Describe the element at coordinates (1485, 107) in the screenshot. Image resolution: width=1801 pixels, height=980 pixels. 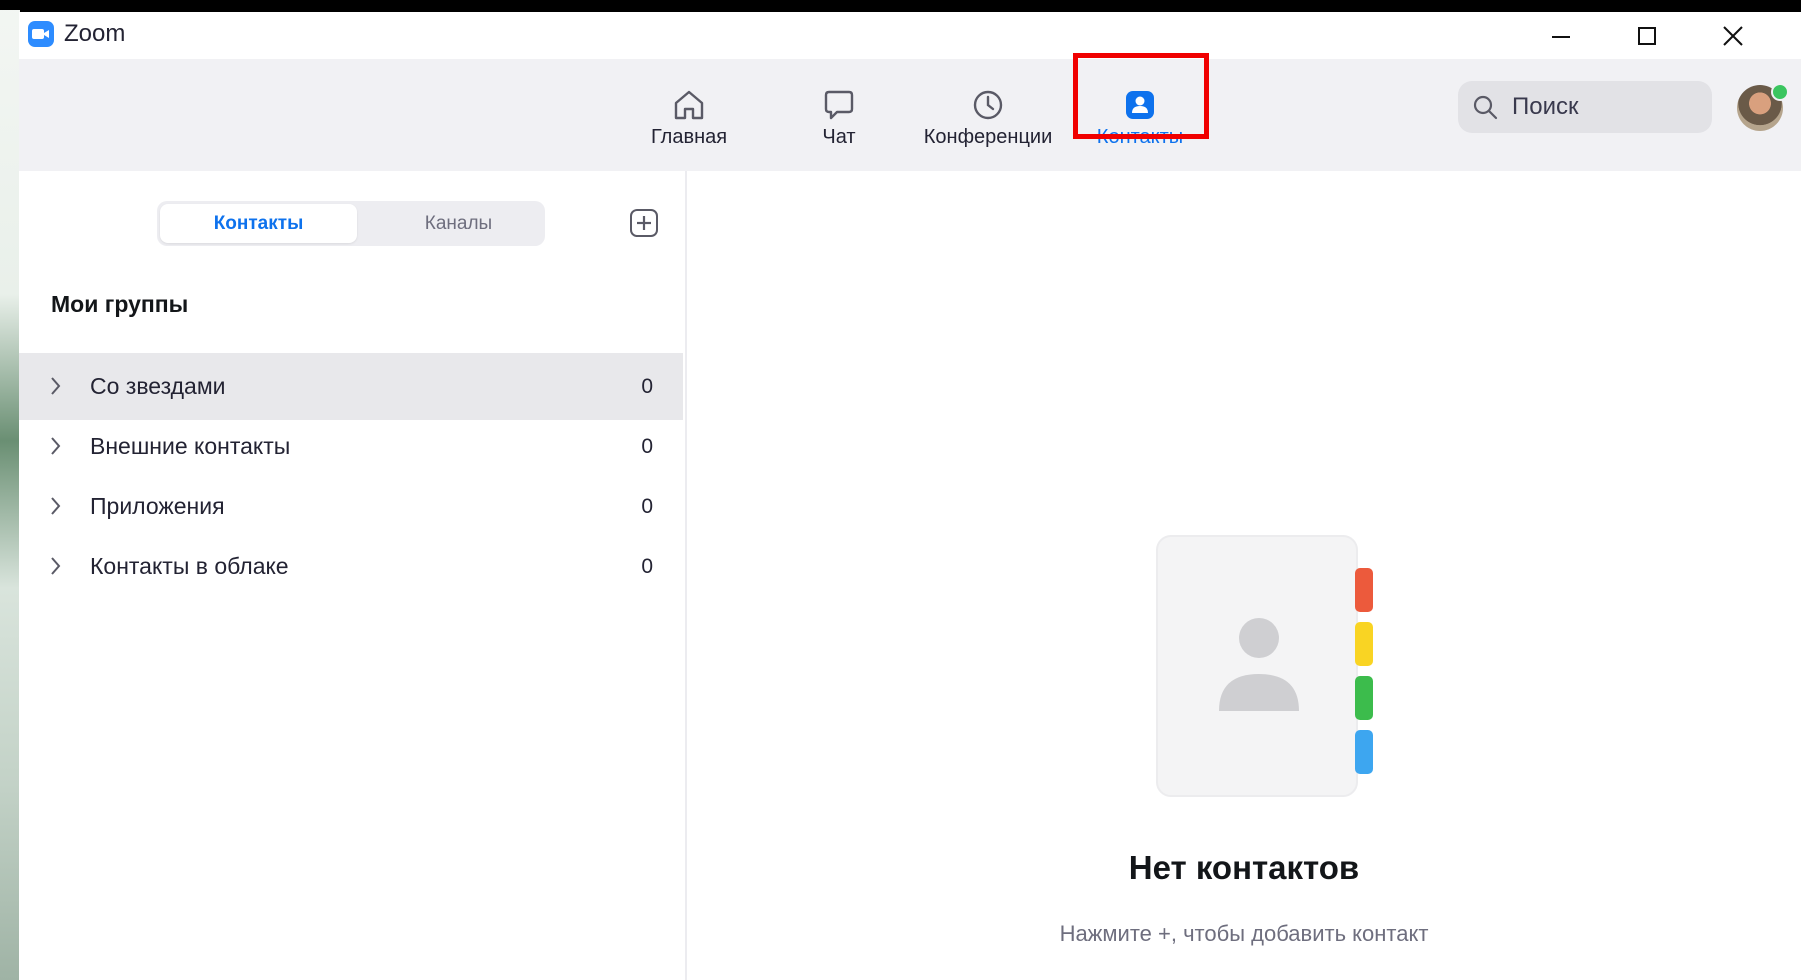
I see `search-icon` at that location.